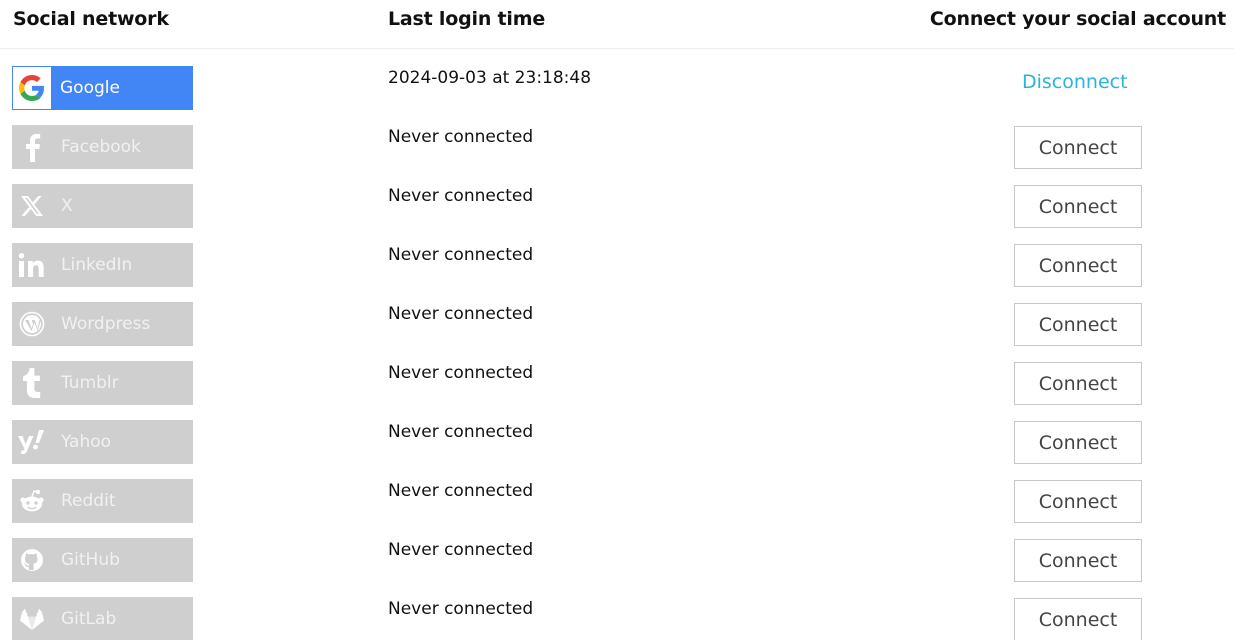  What do you see at coordinates (1078, 265) in the screenshot?
I see `connect-button-linkedin: Connect` at bounding box center [1078, 265].